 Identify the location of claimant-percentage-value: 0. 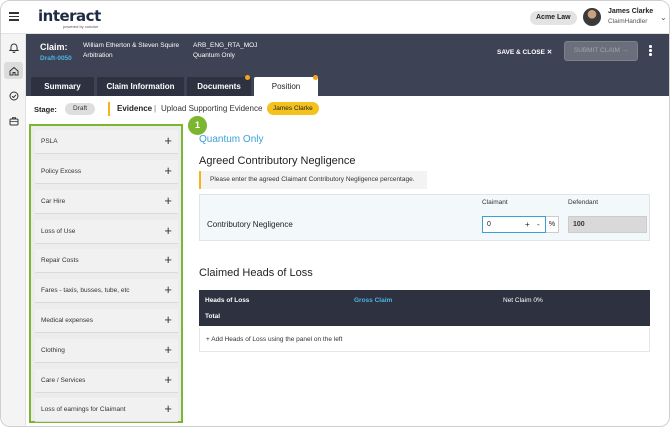
(489, 224).